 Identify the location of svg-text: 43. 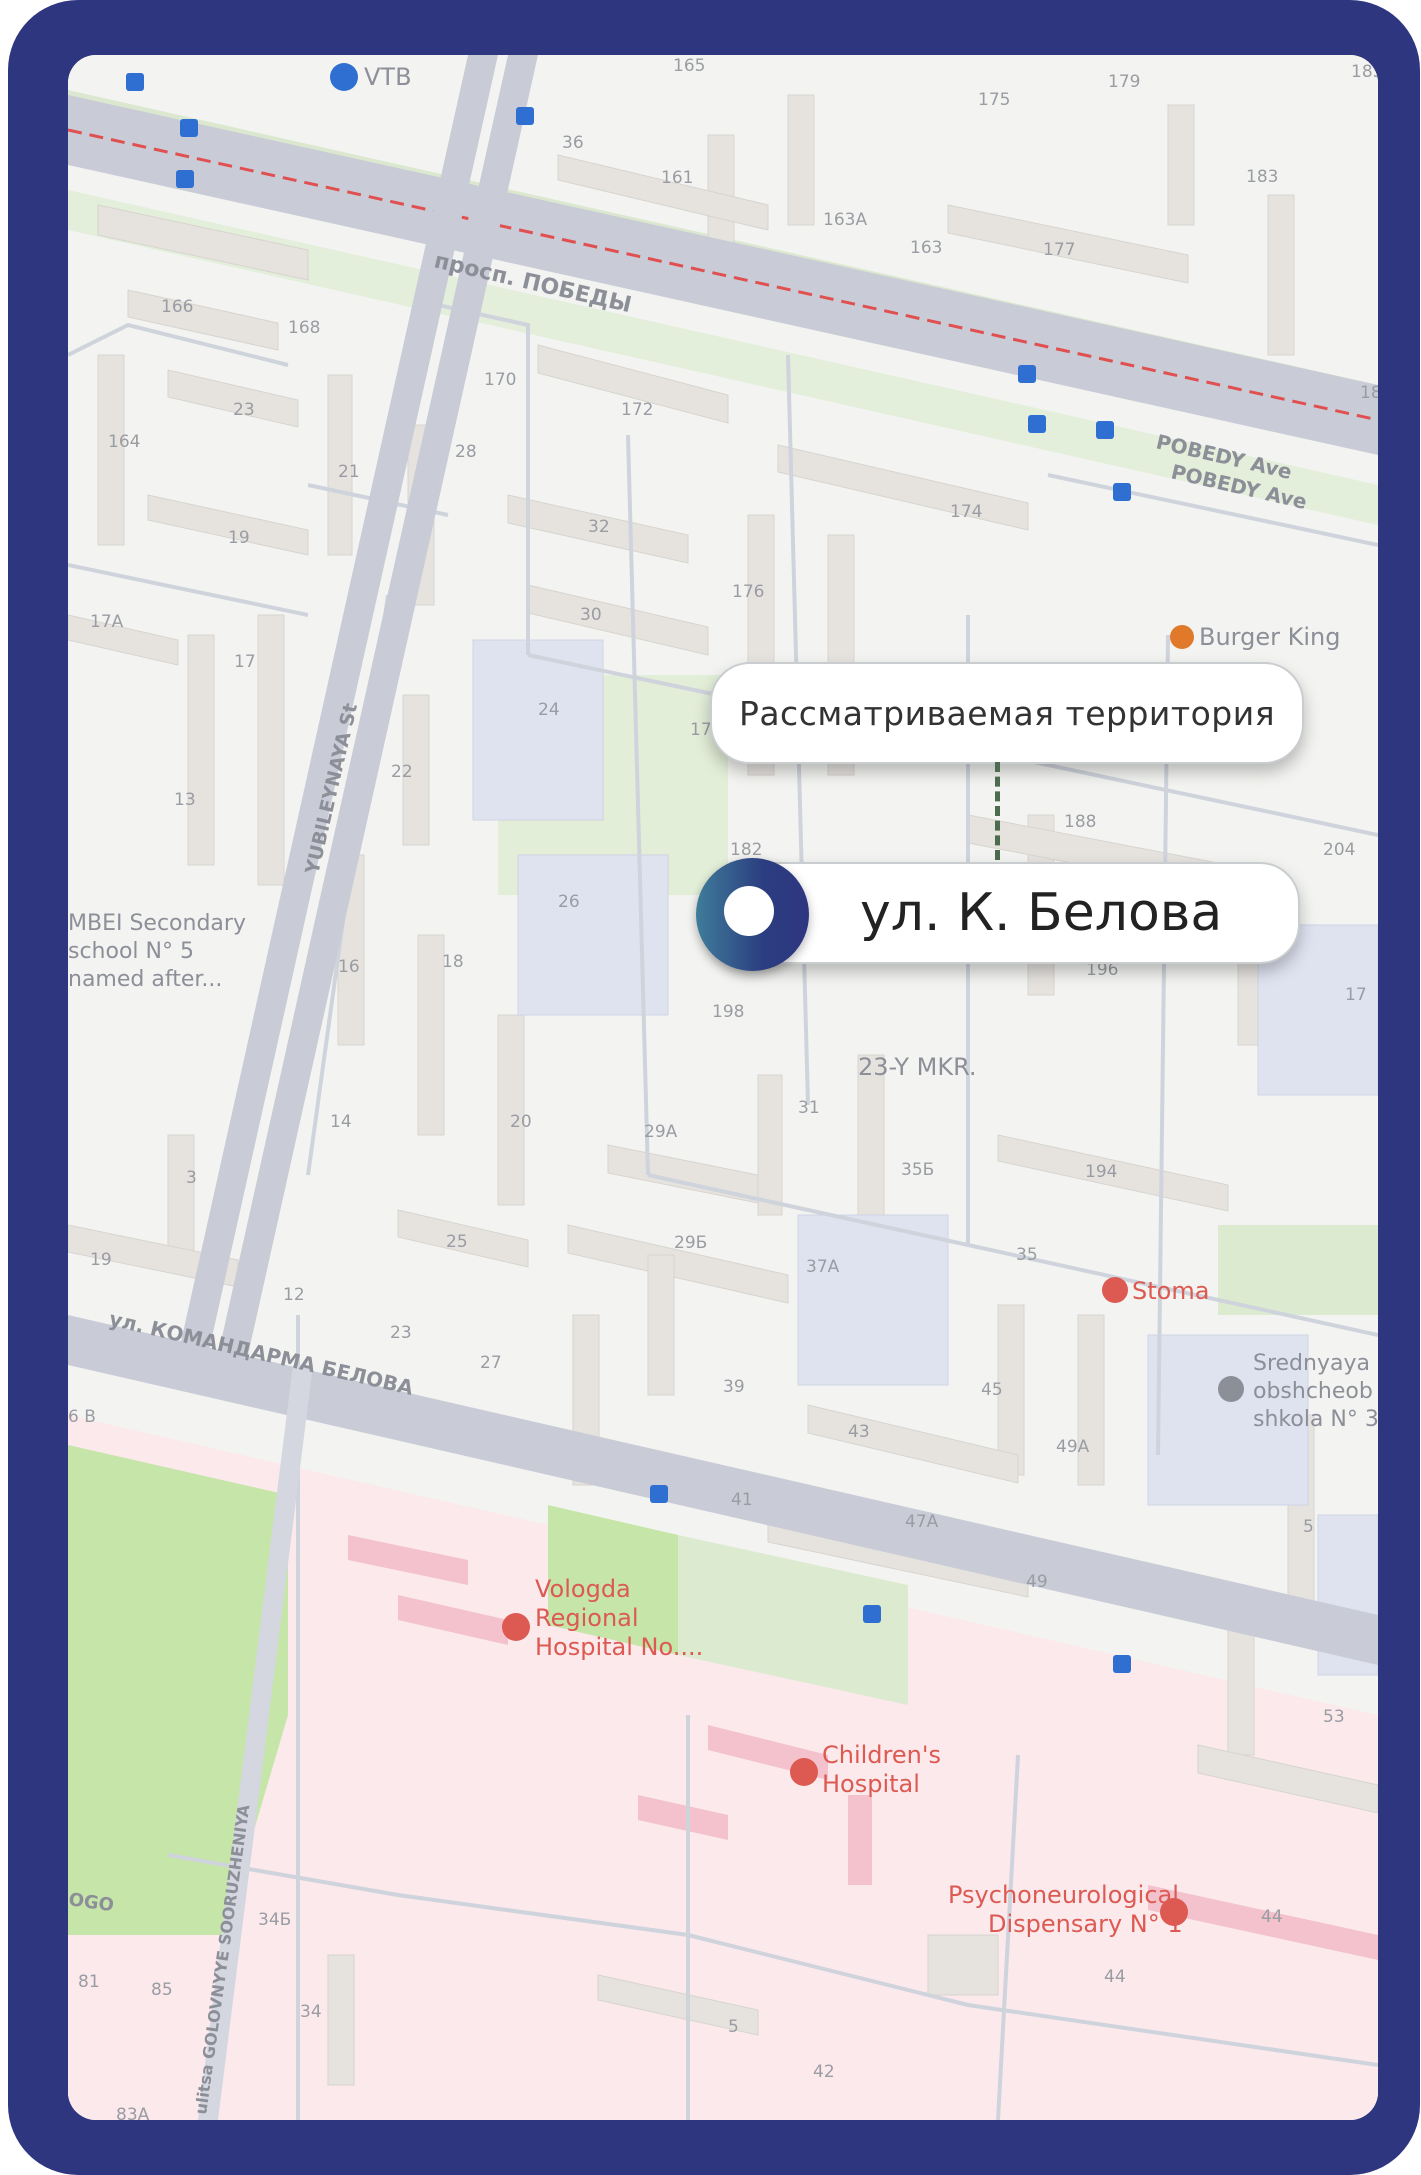
(859, 1432).